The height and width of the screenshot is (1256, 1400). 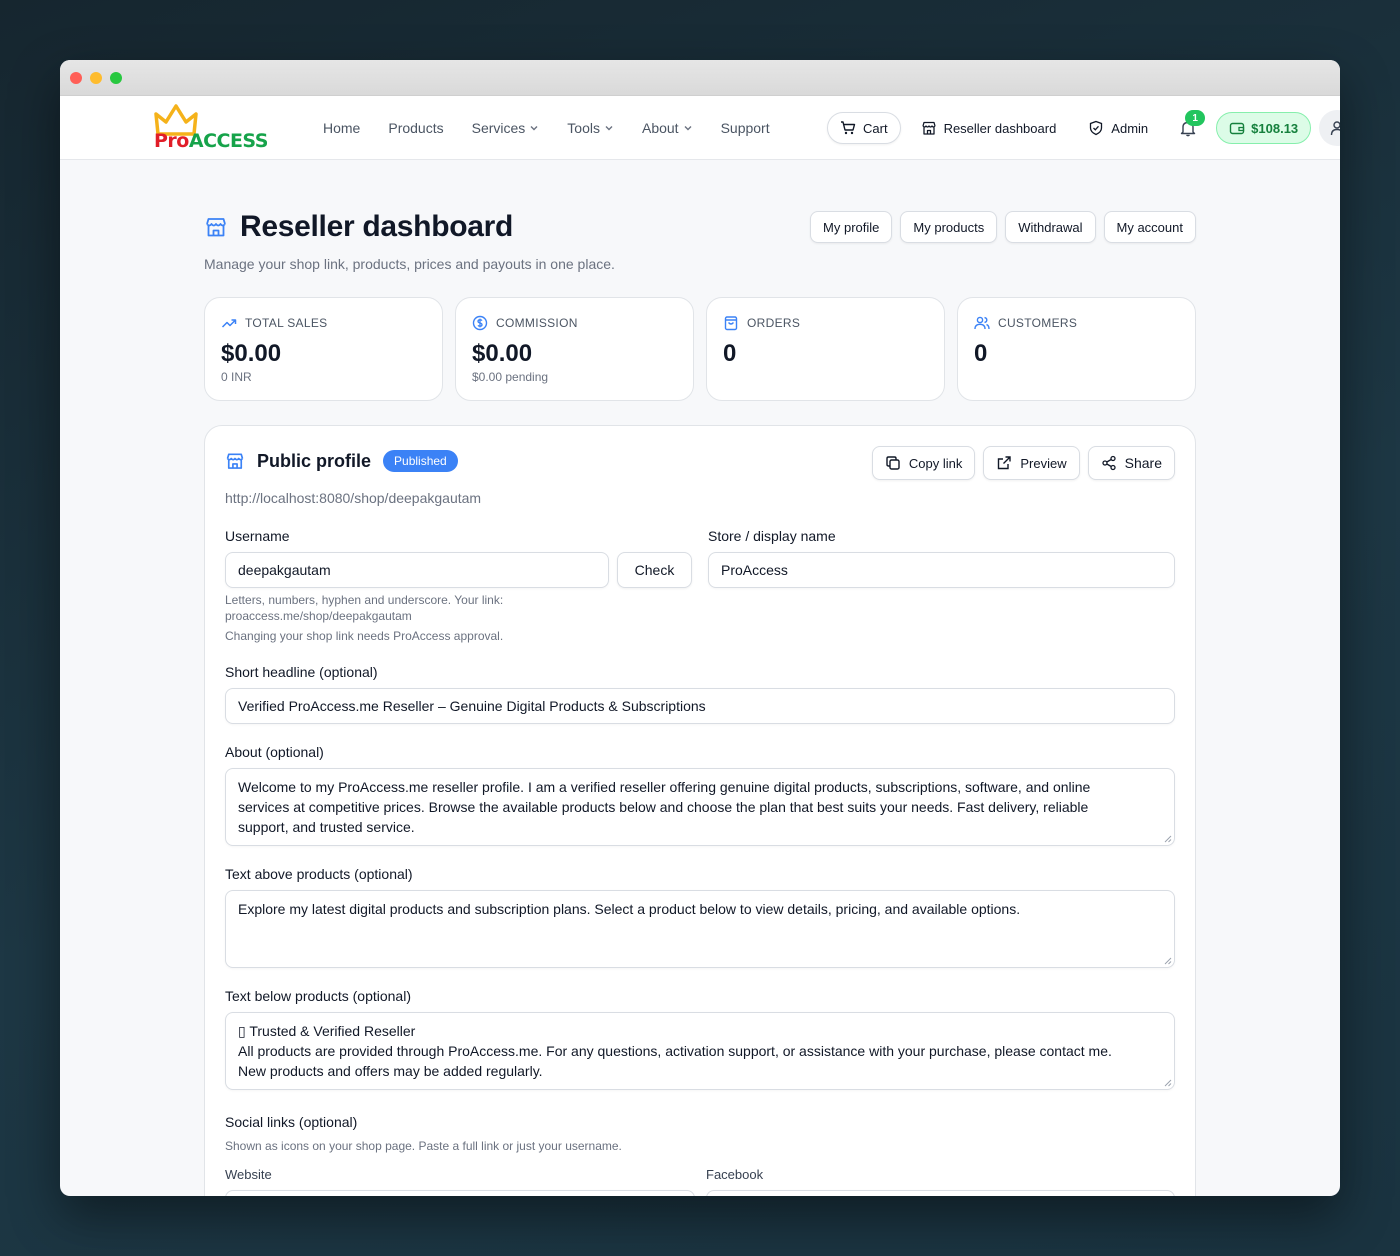 What do you see at coordinates (875, 128) in the screenshot?
I see `cart-label: Cart` at bounding box center [875, 128].